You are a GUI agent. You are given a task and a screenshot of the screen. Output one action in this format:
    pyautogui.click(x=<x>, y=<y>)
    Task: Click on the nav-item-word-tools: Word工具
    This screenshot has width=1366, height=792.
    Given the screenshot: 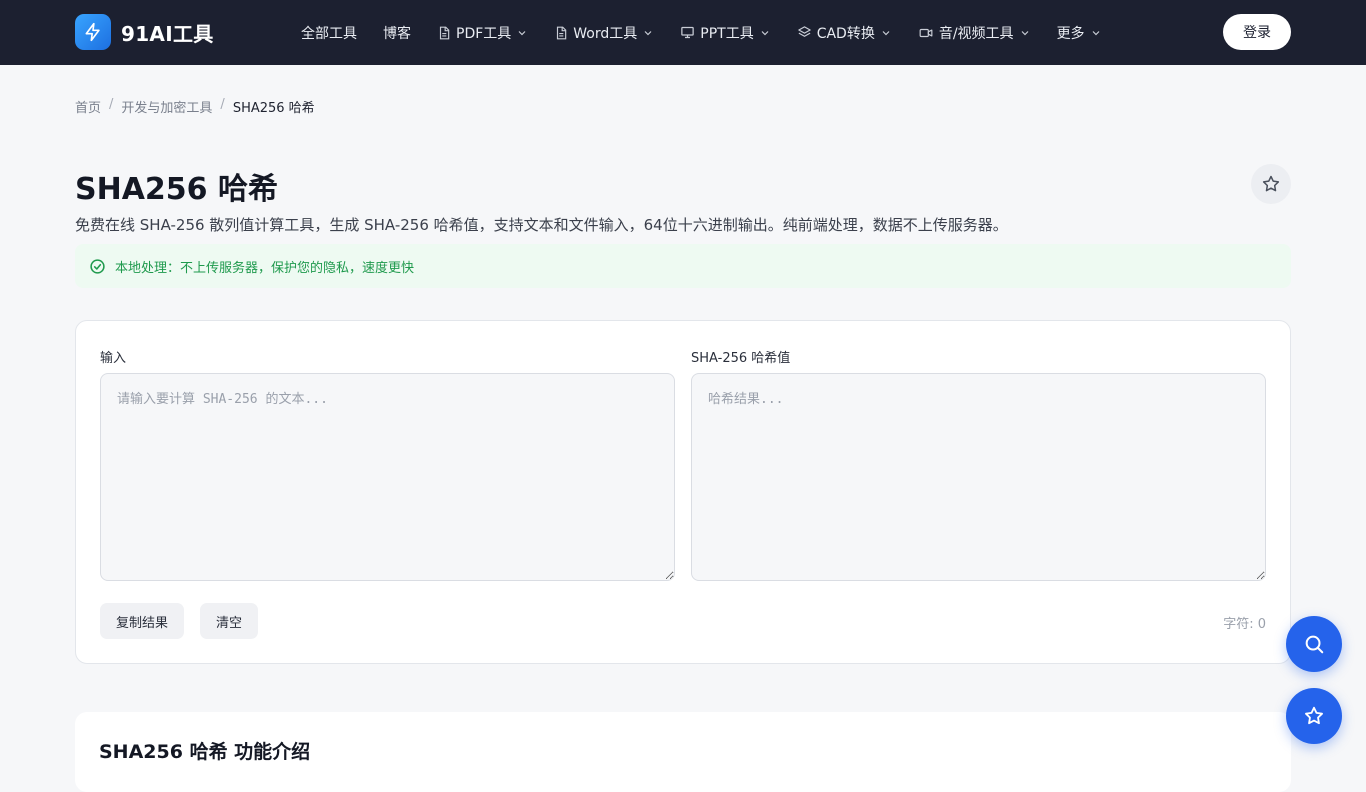 What is the action you would take?
    pyautogui.click(x=604, y=33)
    